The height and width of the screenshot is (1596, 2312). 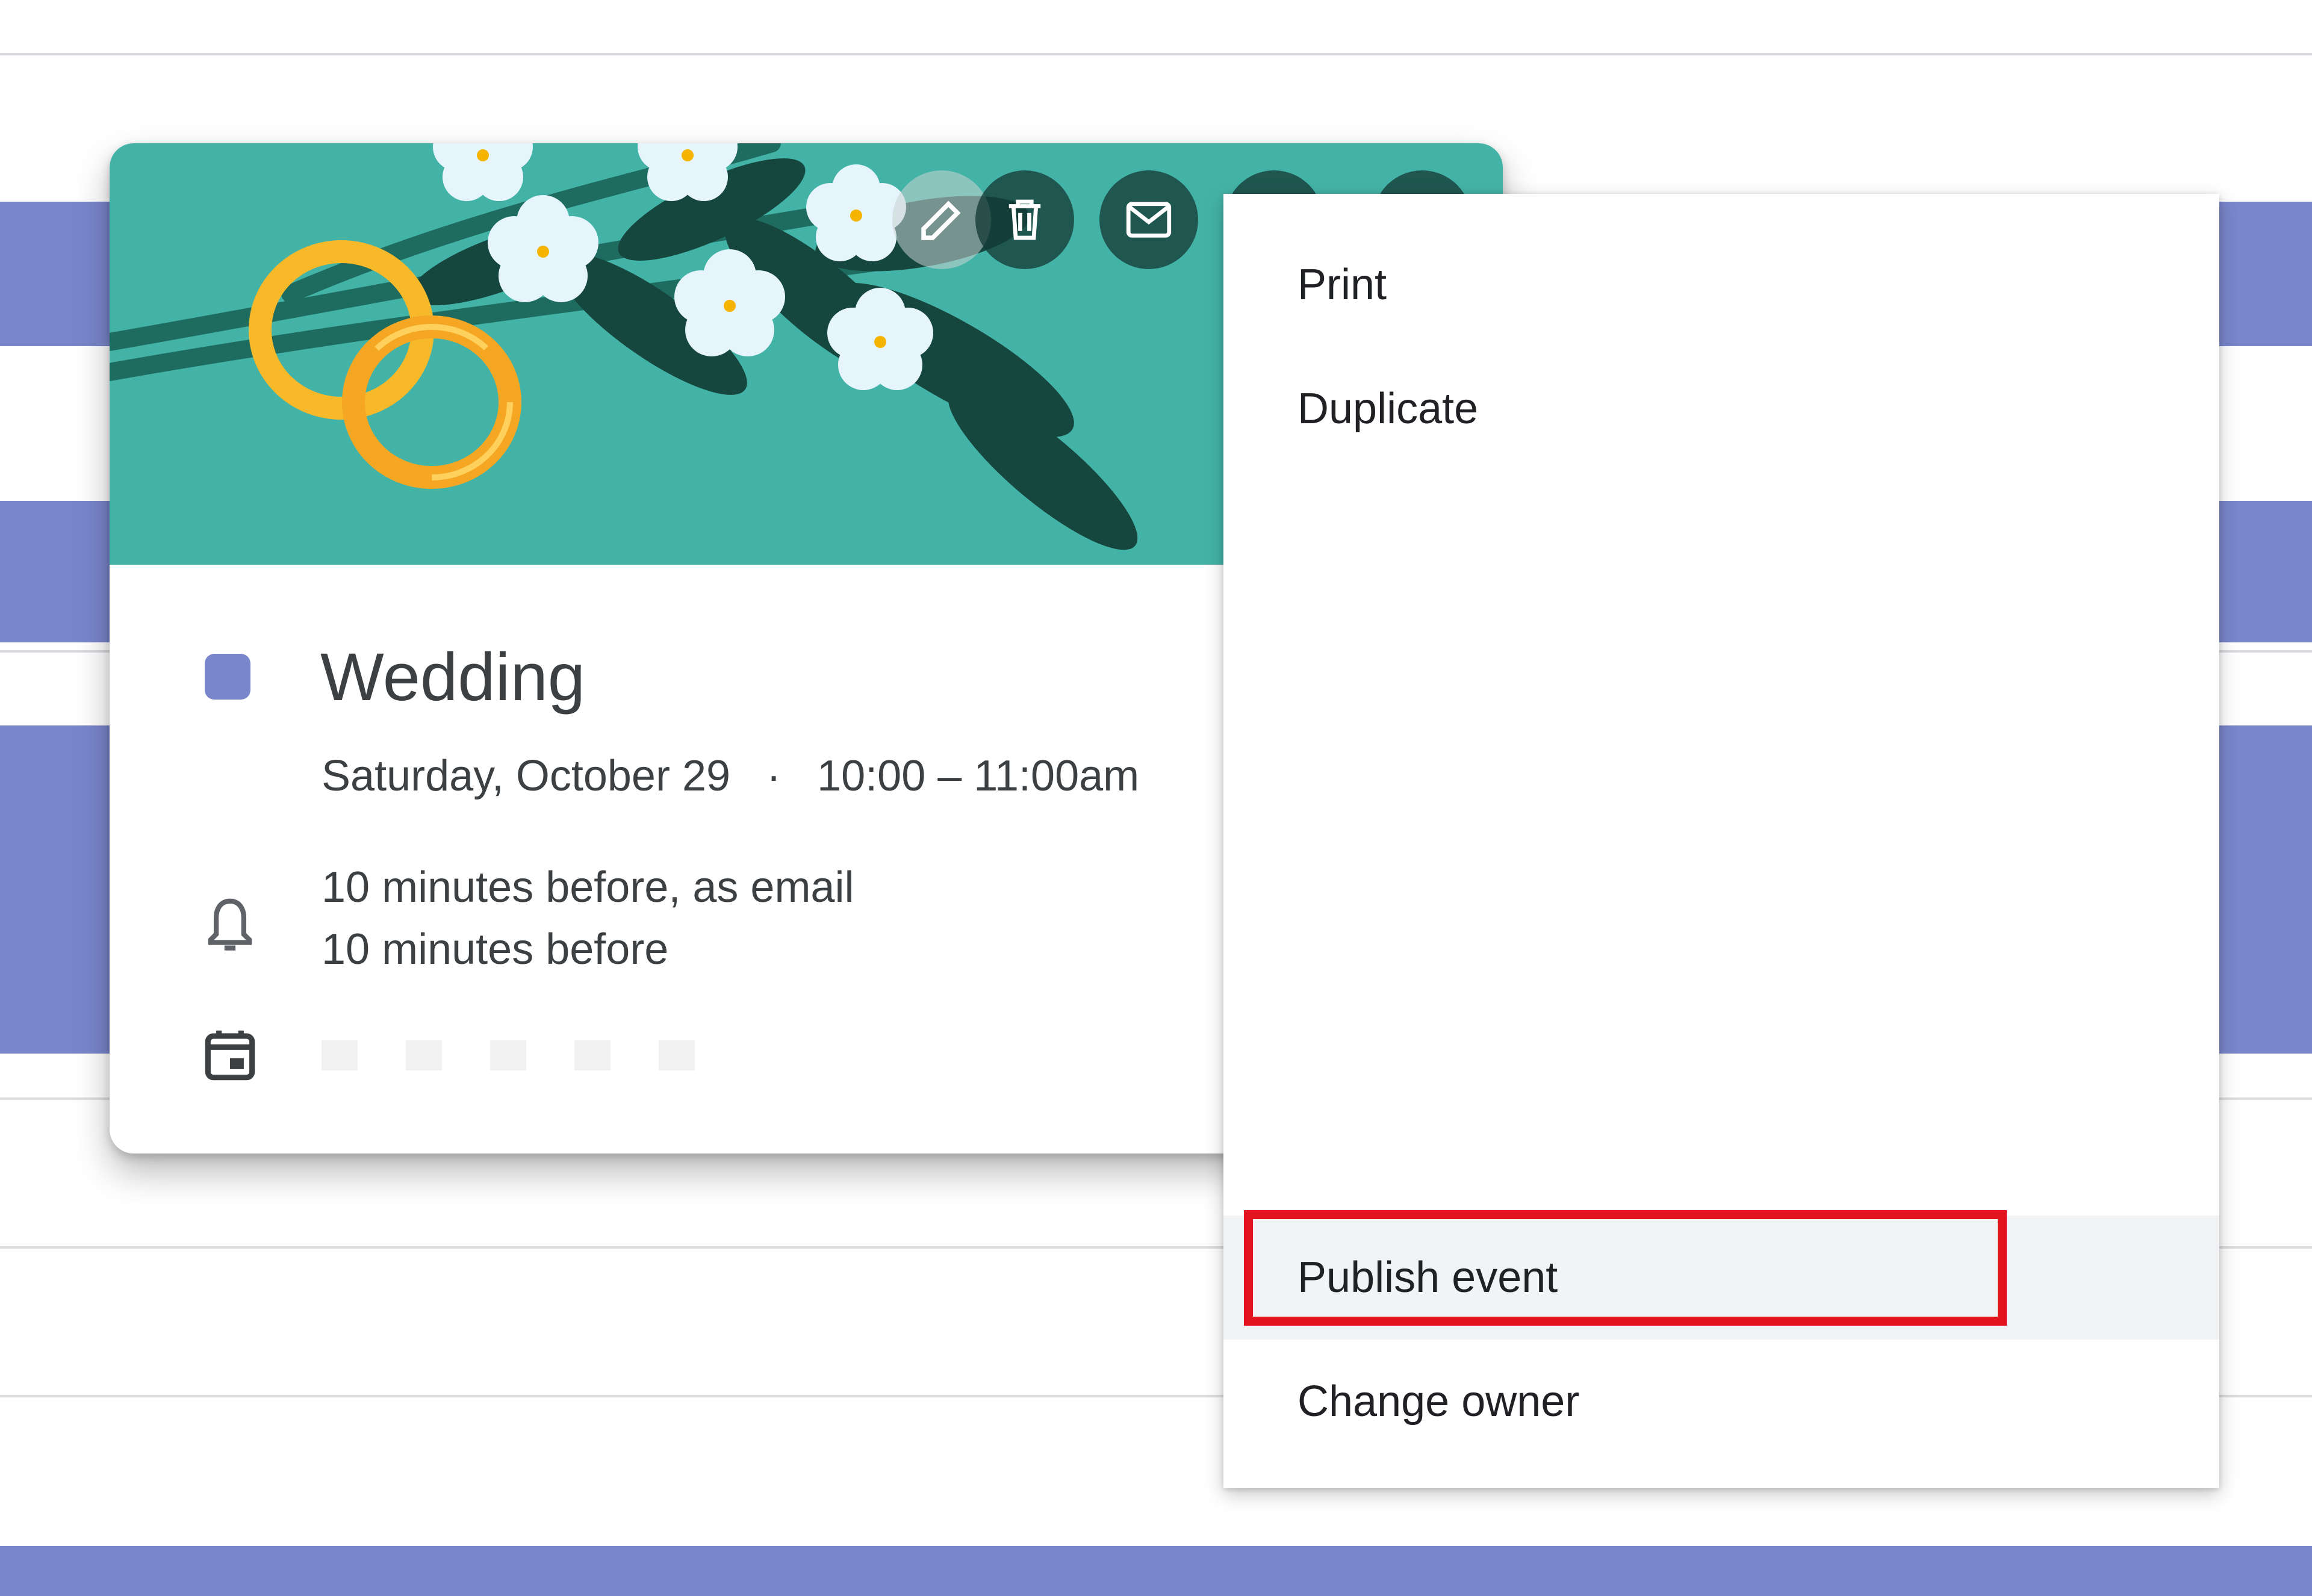 What do you see at coordinates (1721, 409) in the screenshot?
I see `menu-item-duplicate: Duplicate` at bounding box center [1721, 409].